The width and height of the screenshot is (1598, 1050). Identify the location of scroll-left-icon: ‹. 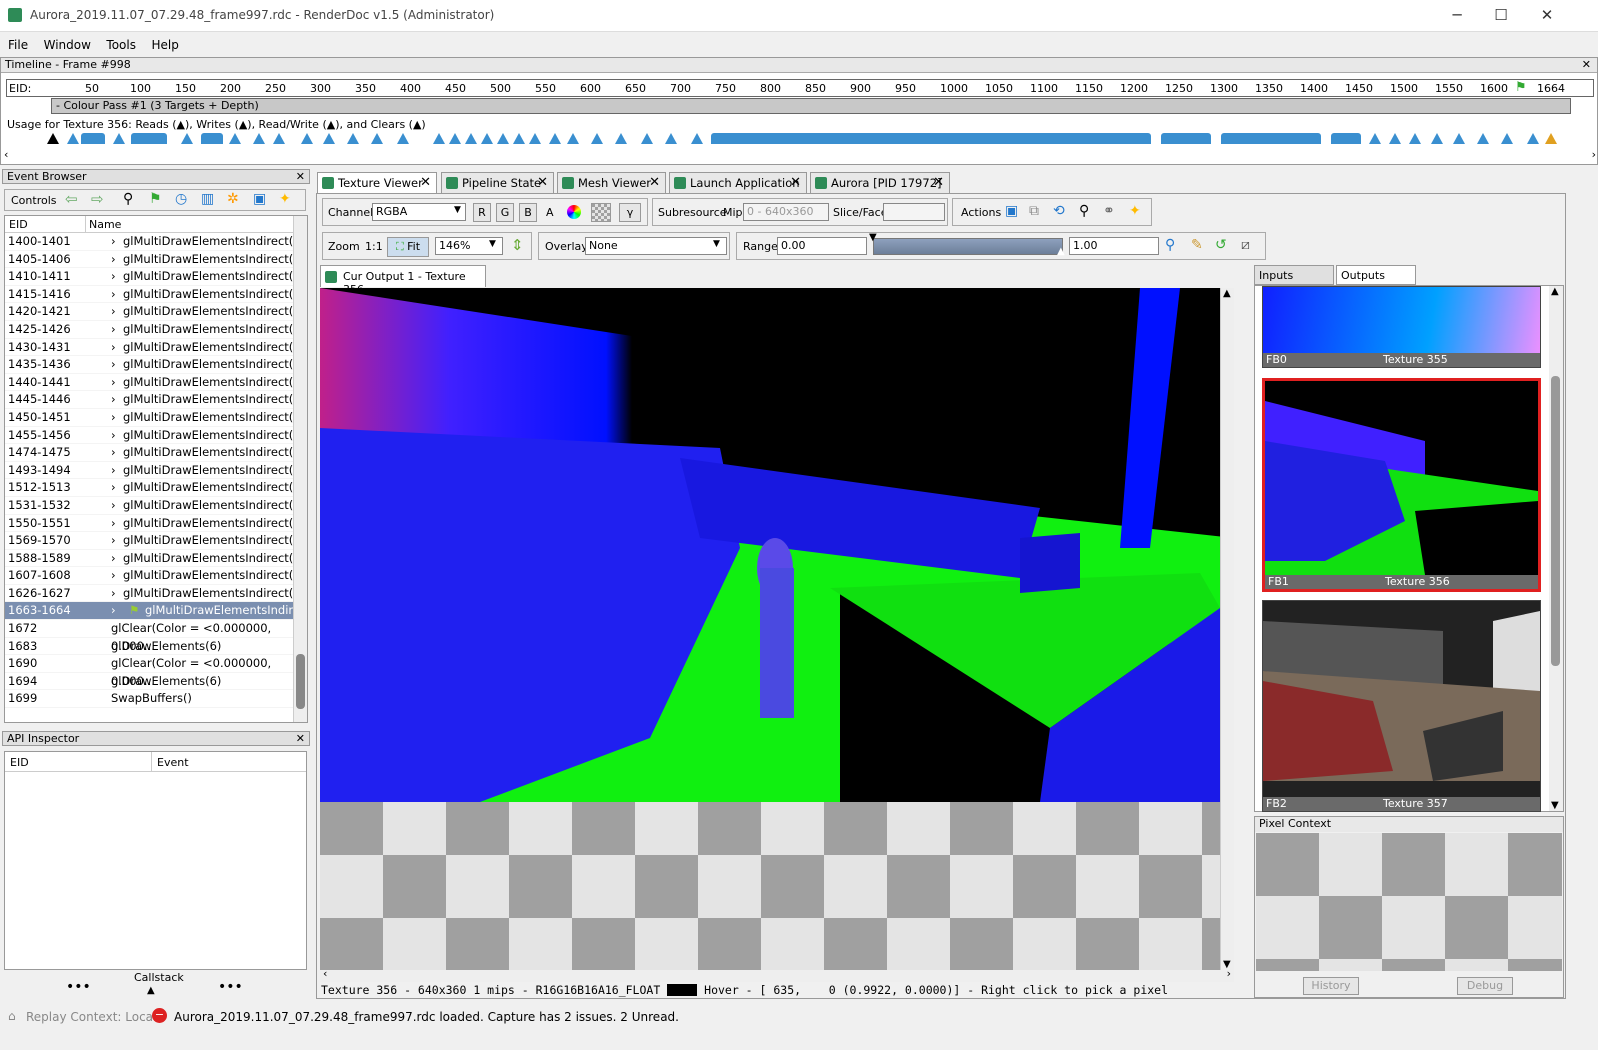
(325, 973).